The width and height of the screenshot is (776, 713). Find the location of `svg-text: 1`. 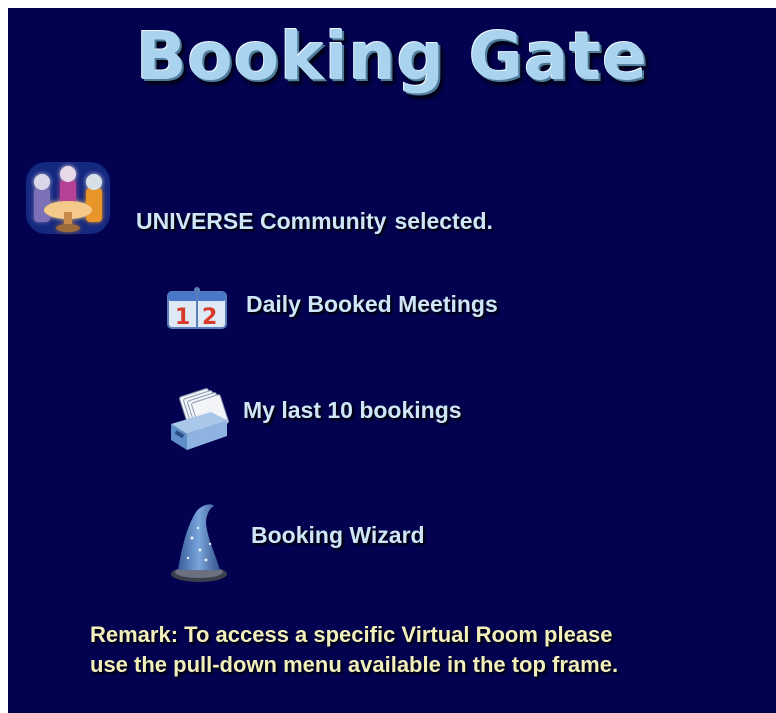

svg-text: 1 is located at coordinates (182, 317).